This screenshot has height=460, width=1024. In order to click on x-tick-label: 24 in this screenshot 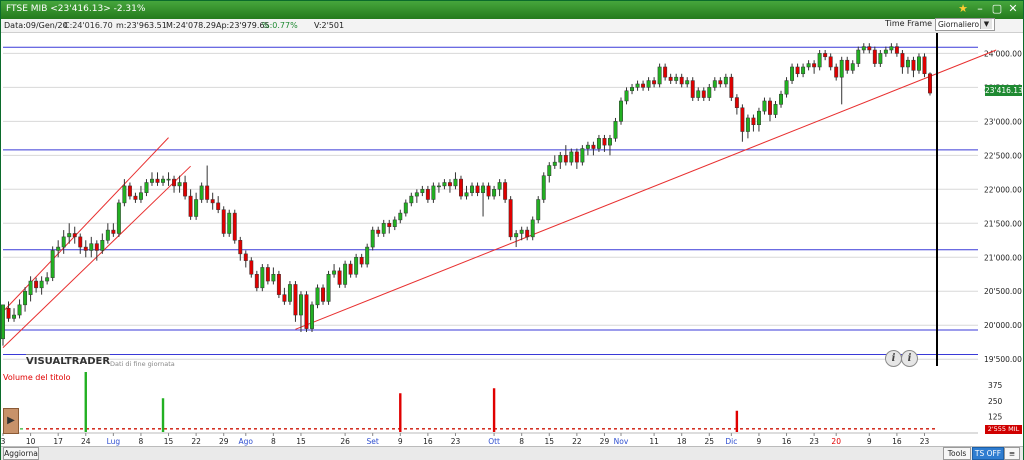, I will do `click(86, 441)`.